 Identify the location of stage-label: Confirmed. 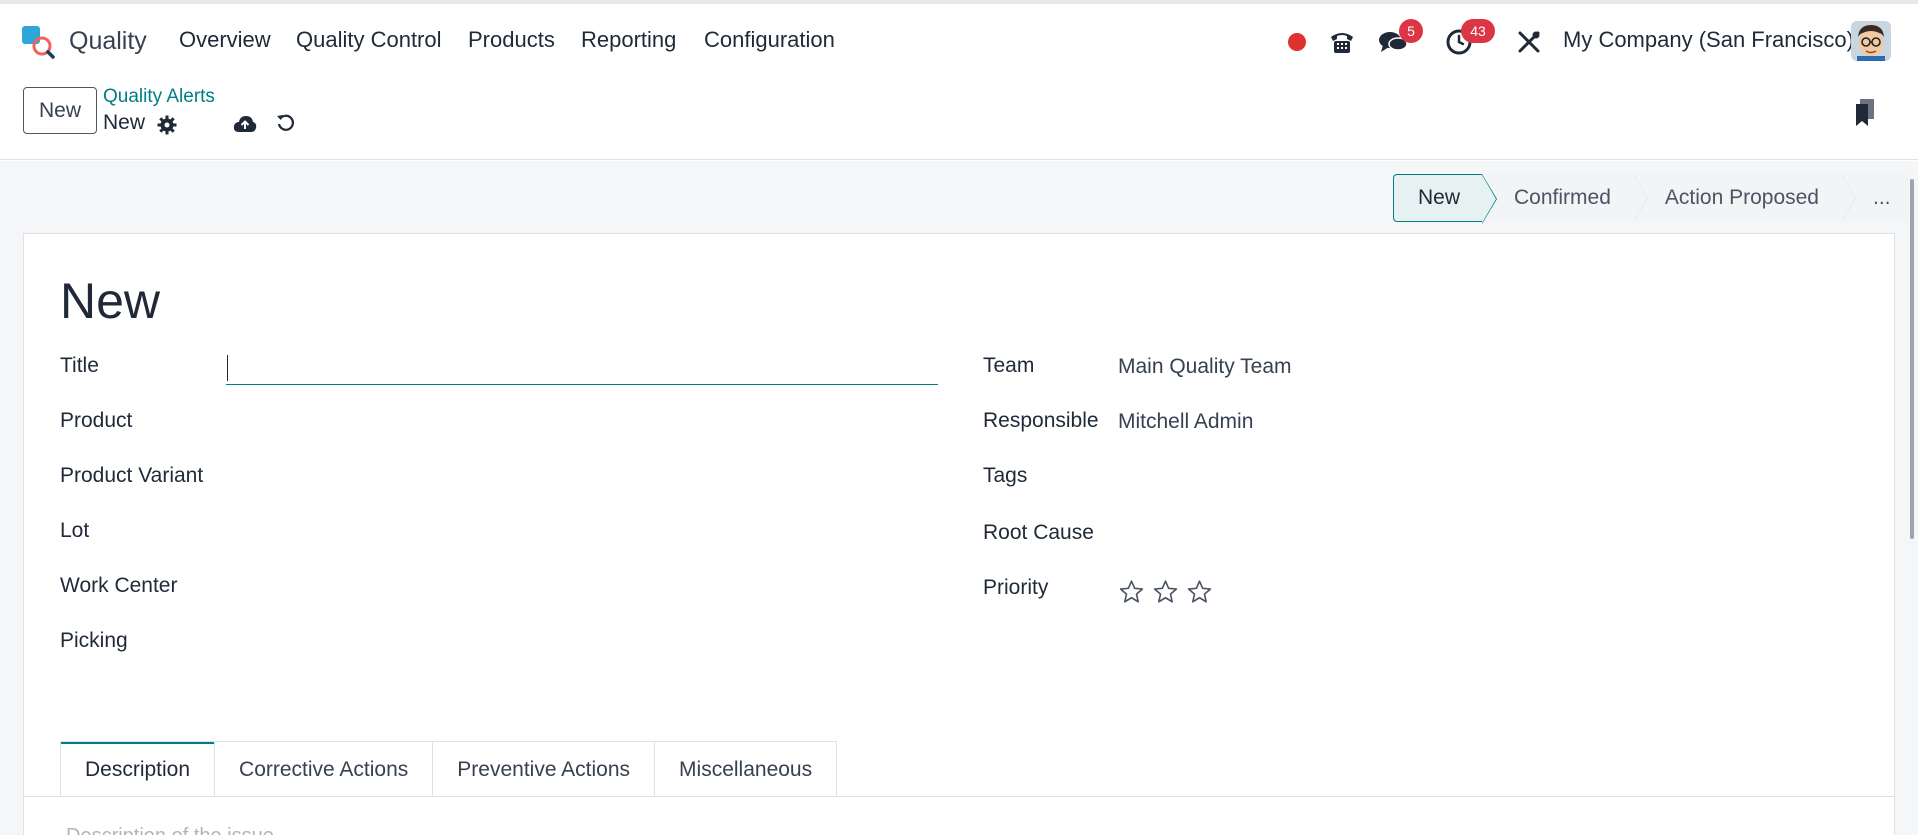
(1562, 197).